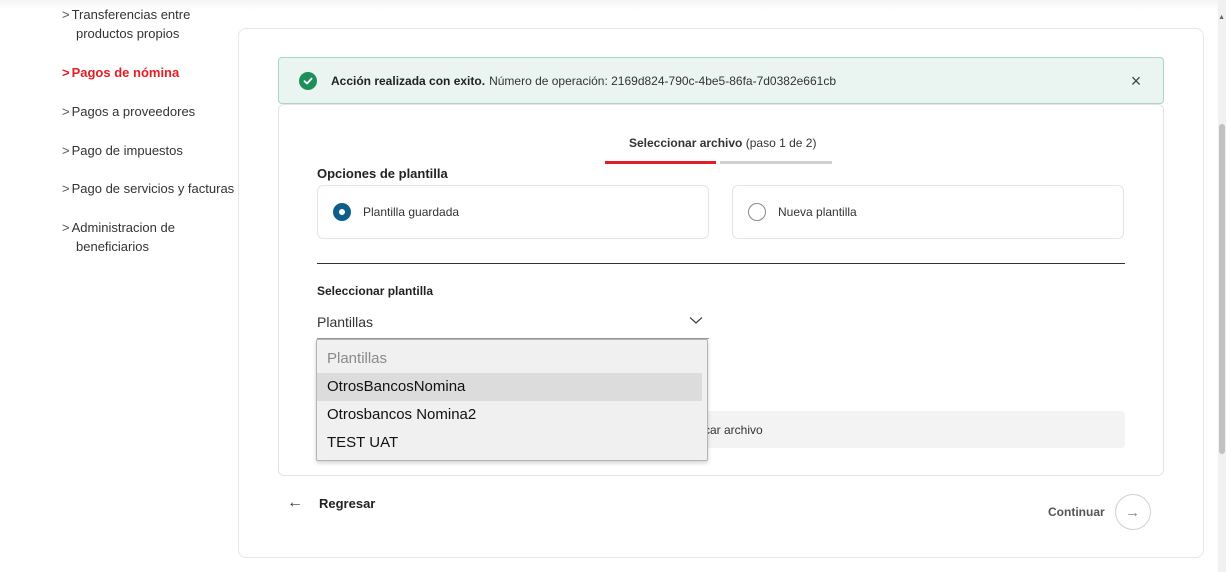  I want to click on step-progress-remaining, so click(776, 162).